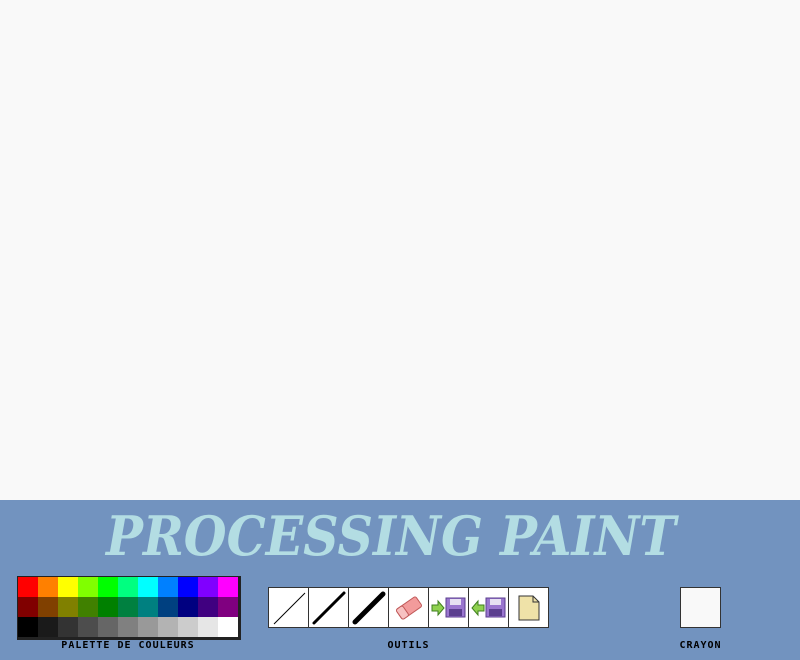  I want to click on pencil-label: CRAYON, so click(700, 645).